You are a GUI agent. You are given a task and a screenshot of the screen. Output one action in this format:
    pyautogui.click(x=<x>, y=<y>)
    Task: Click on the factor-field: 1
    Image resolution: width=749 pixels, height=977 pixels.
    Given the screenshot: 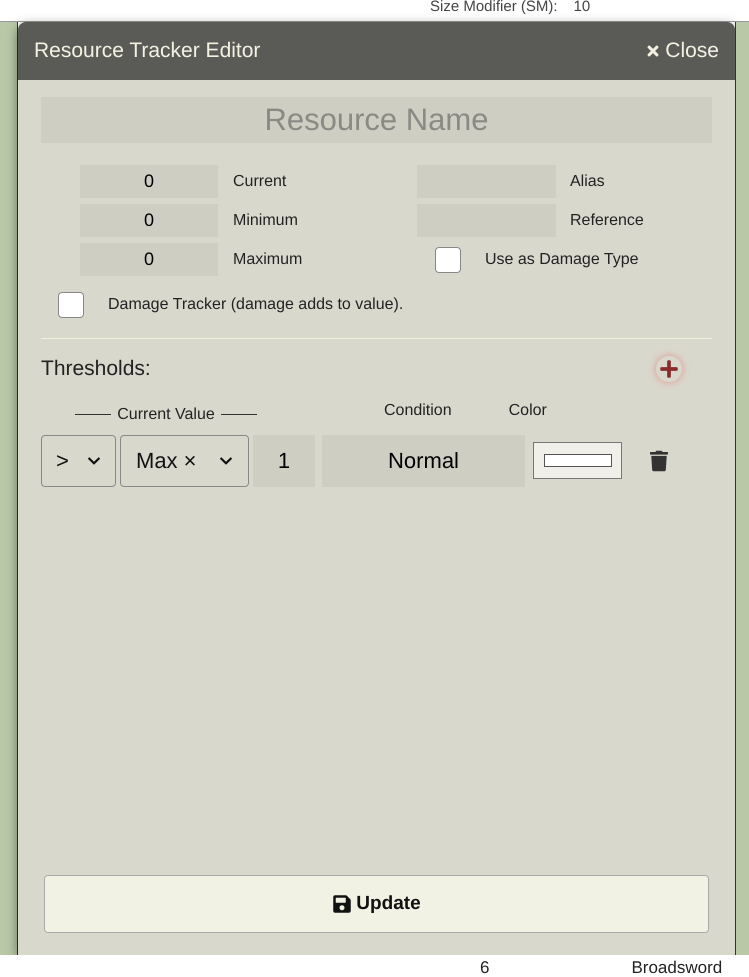 What is the action you would take?
    pyautogui.click(x=284, y=460)
    